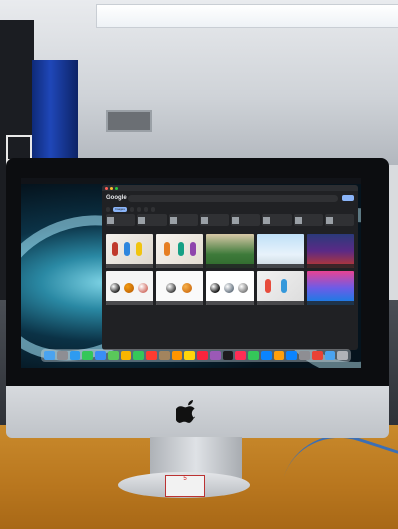  Describe the element at coordinates (197, 412) in the screenshot. I see `imac-chin` at that location.